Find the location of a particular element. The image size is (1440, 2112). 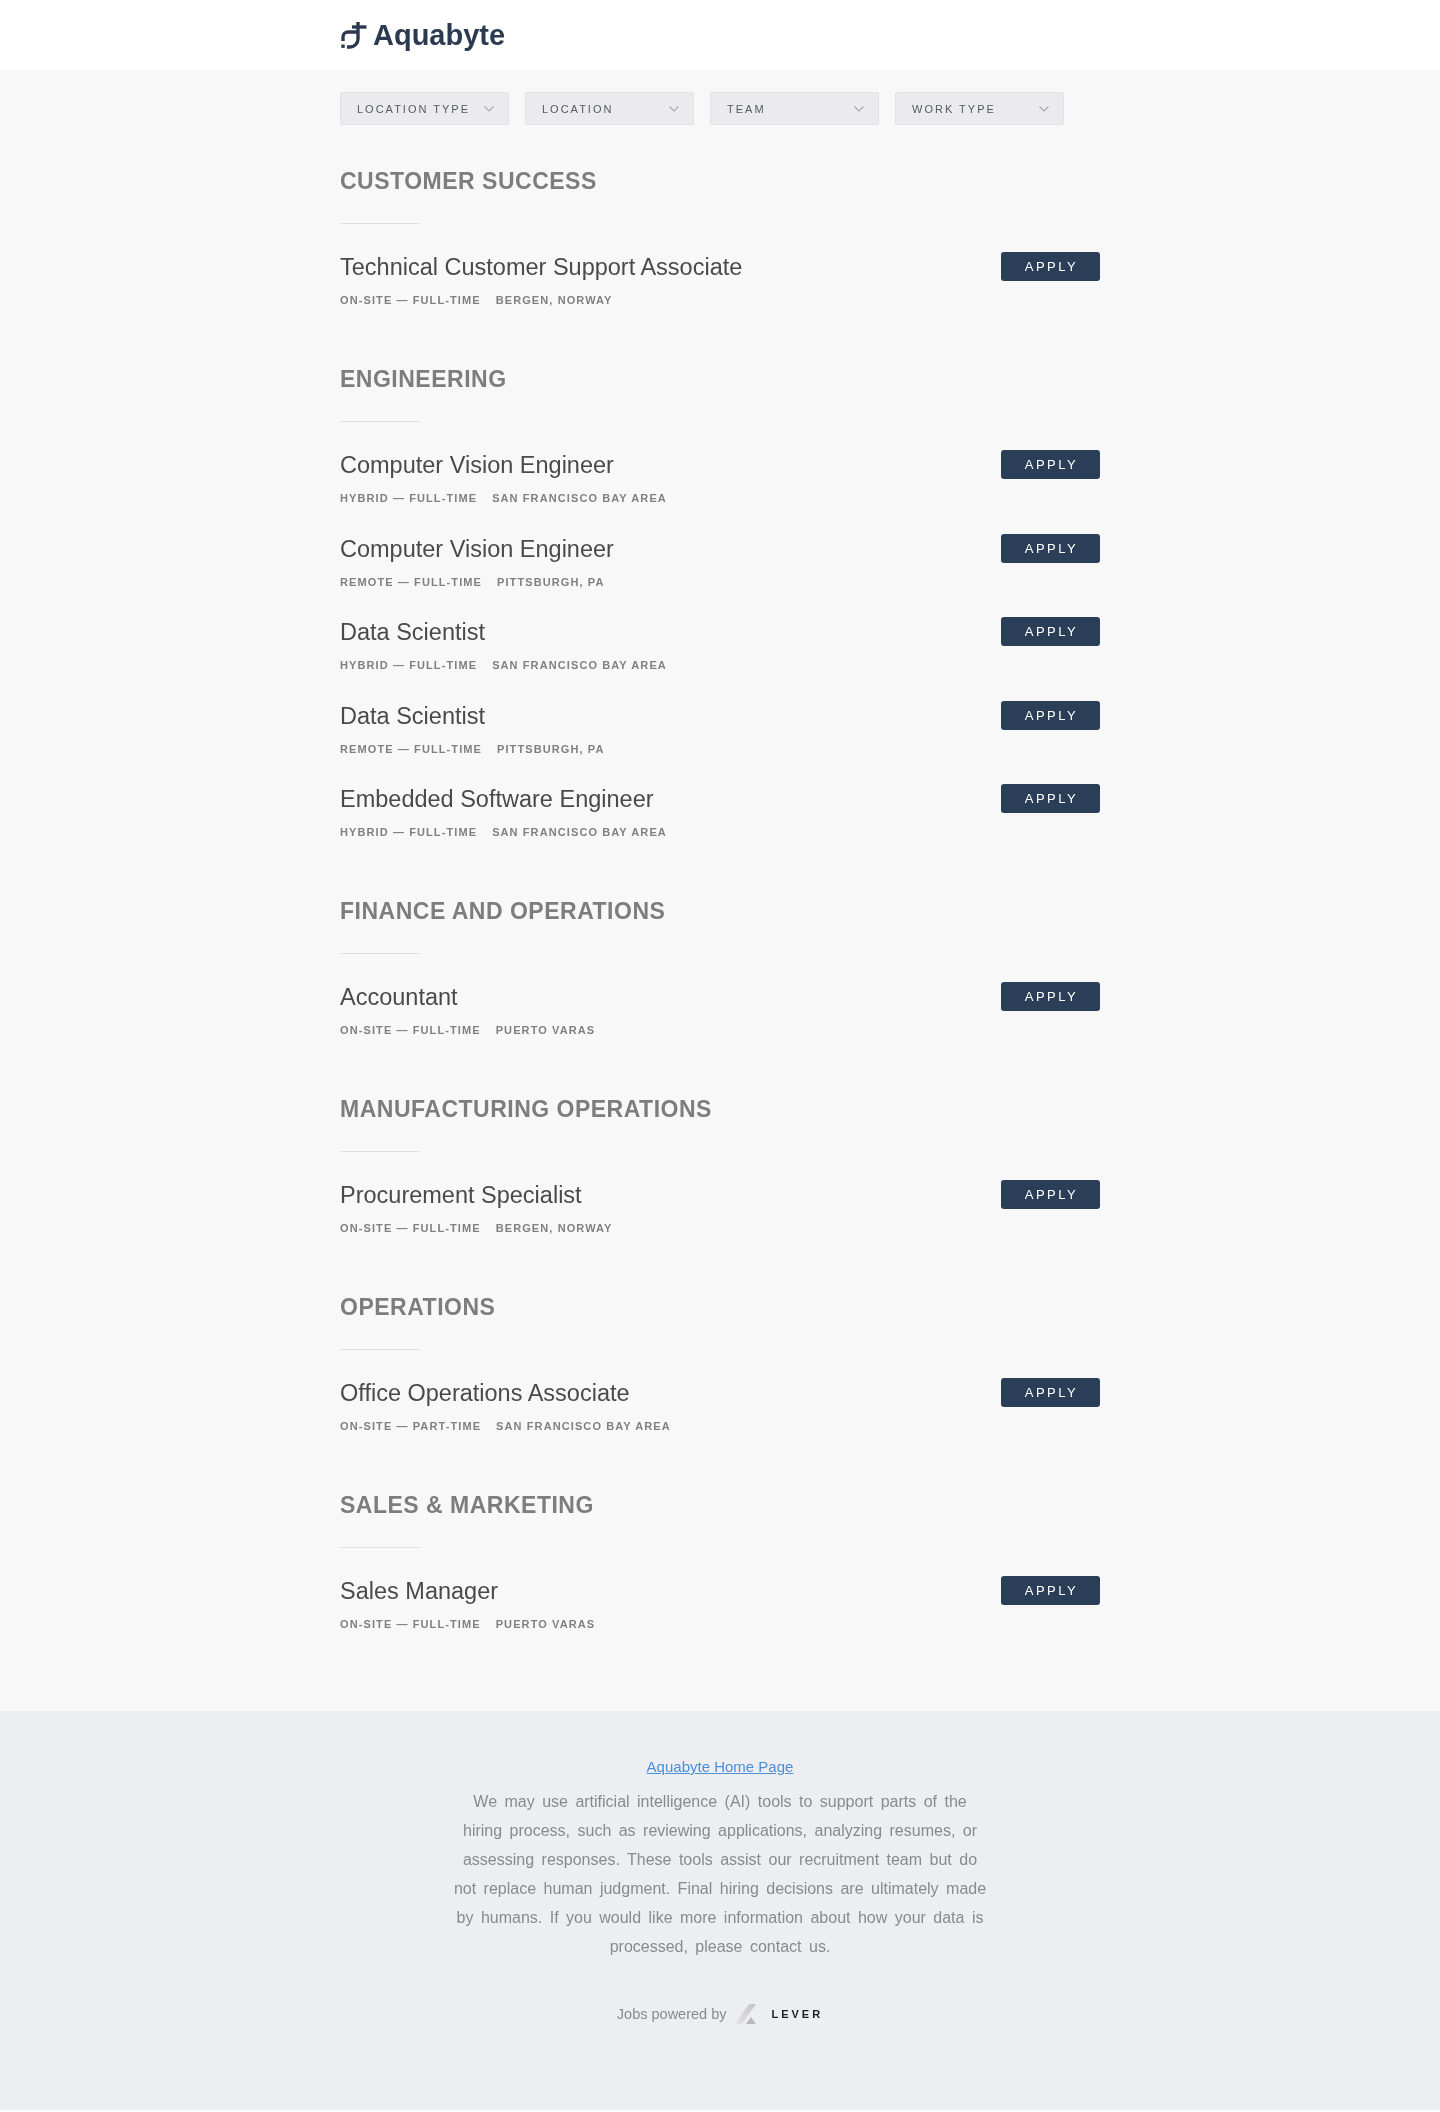

section-heading: SALES & MARKETING is located at coordinates (467, 1505).